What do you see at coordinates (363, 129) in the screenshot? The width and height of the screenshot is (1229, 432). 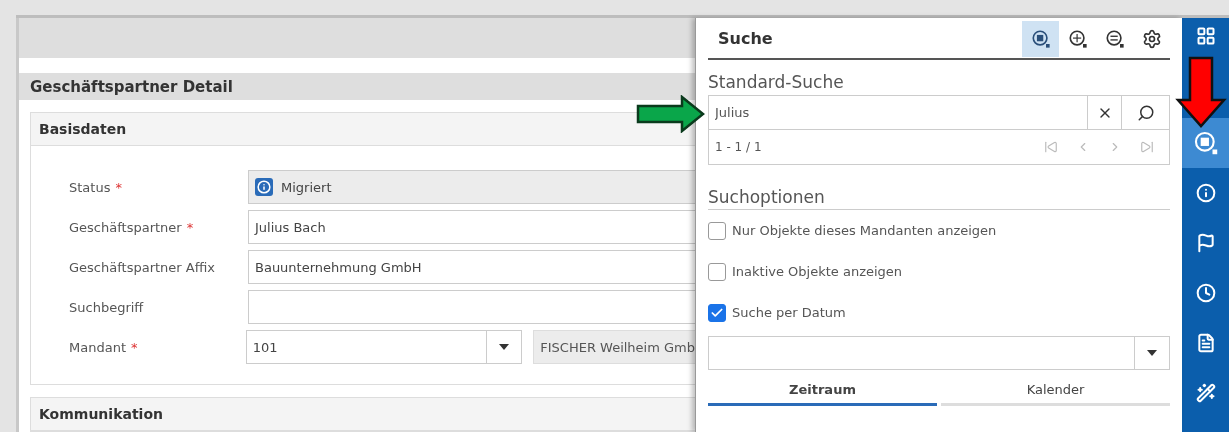 I see `section-title: Basisdaten` at bounding box center [363, 129].